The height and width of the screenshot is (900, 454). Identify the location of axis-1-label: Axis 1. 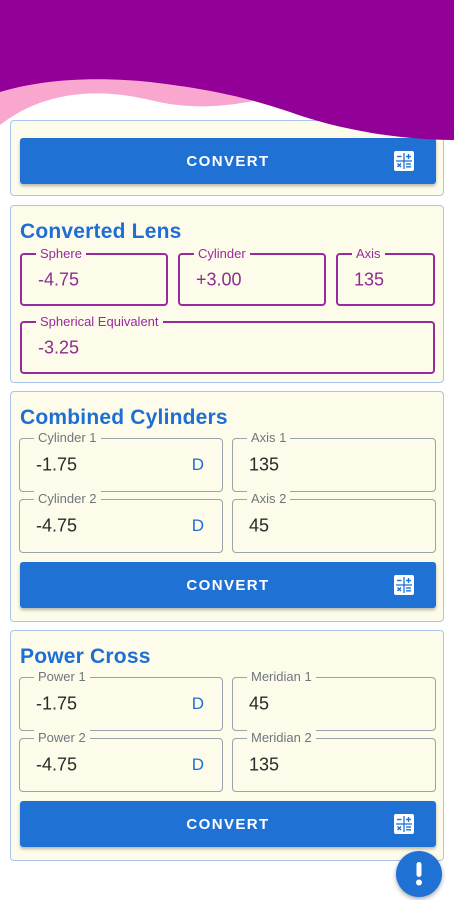
(269, 438).